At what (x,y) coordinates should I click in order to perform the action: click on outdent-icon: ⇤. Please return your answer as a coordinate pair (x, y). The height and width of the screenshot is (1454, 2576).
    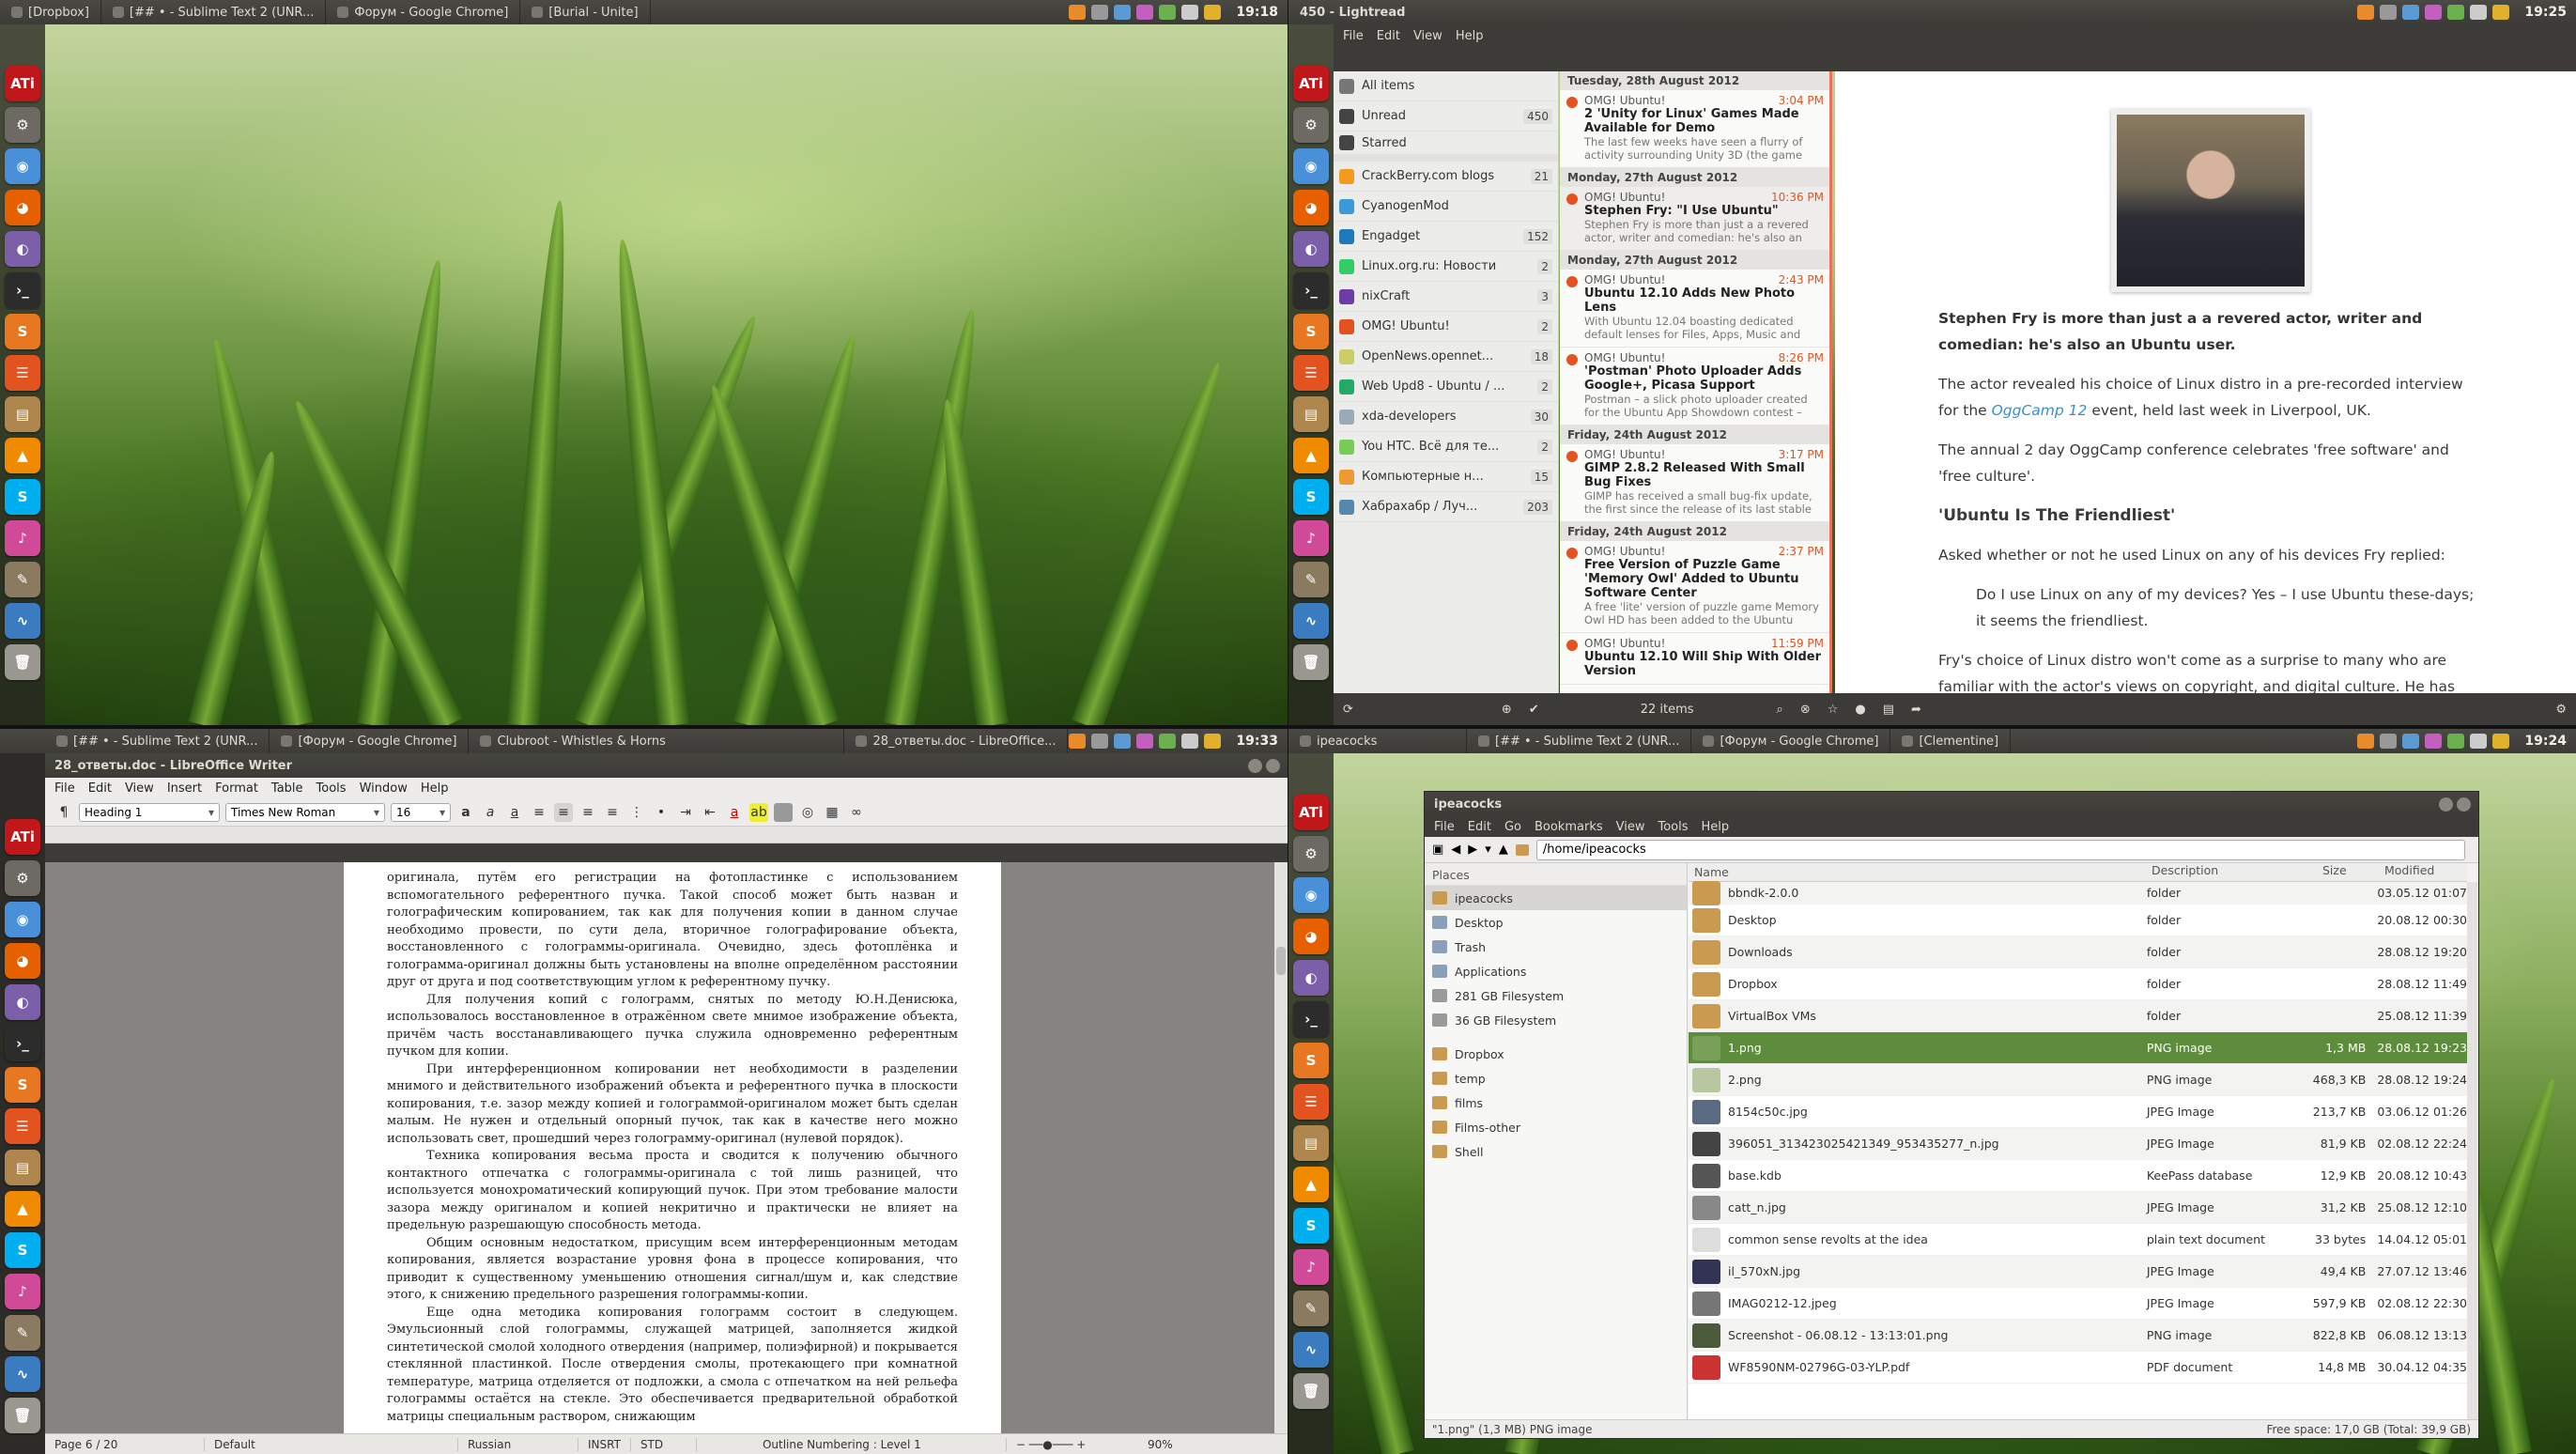
    Looking at the image, I should click on (710, 813).